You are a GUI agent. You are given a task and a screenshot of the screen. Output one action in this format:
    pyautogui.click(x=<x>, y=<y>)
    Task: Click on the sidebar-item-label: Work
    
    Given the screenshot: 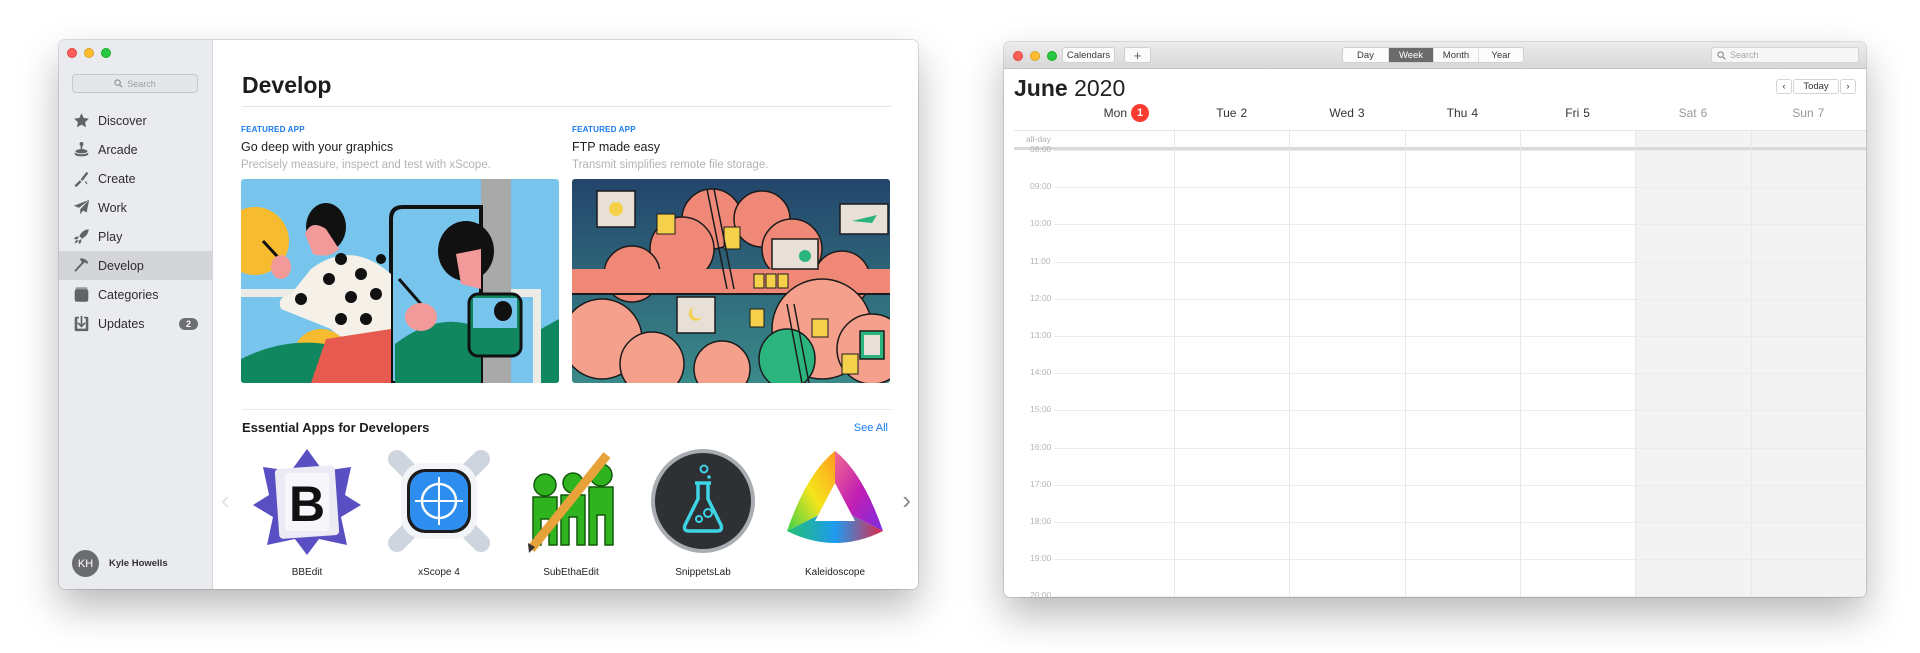 What is the action you would take?
    pyautogui.click(x=112, y=207)
    